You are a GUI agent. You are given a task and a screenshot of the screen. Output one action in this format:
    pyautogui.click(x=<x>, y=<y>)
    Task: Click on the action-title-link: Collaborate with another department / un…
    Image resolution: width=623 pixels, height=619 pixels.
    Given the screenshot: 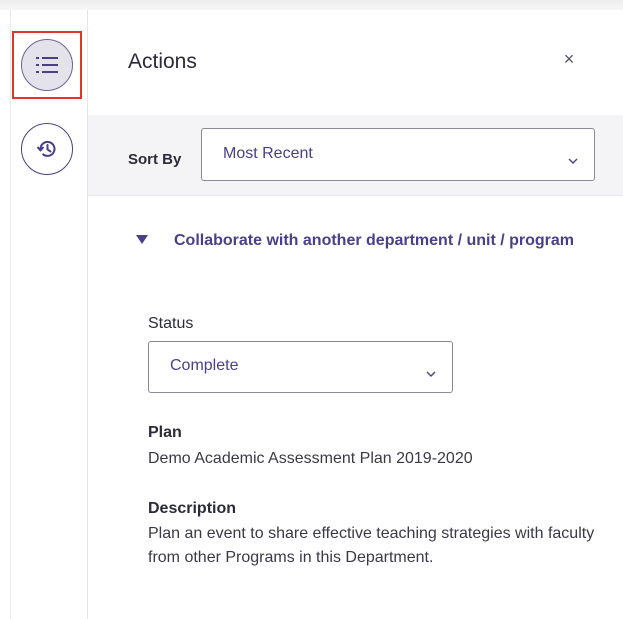 What is the action you would take?
    pyautogui.click(x=384, y=241)
    